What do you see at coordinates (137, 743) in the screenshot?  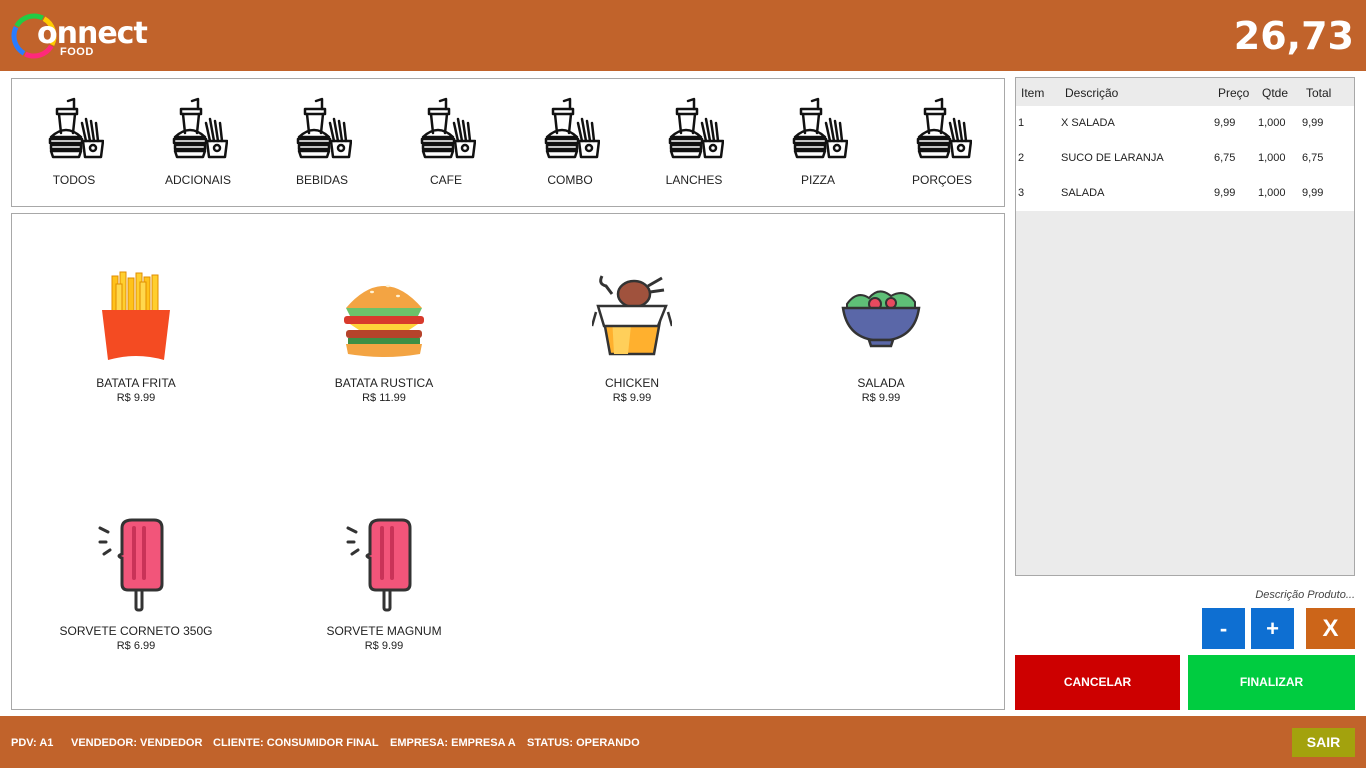 I see `seller-status: VENDEDOR` at bounding box center [137, 743].